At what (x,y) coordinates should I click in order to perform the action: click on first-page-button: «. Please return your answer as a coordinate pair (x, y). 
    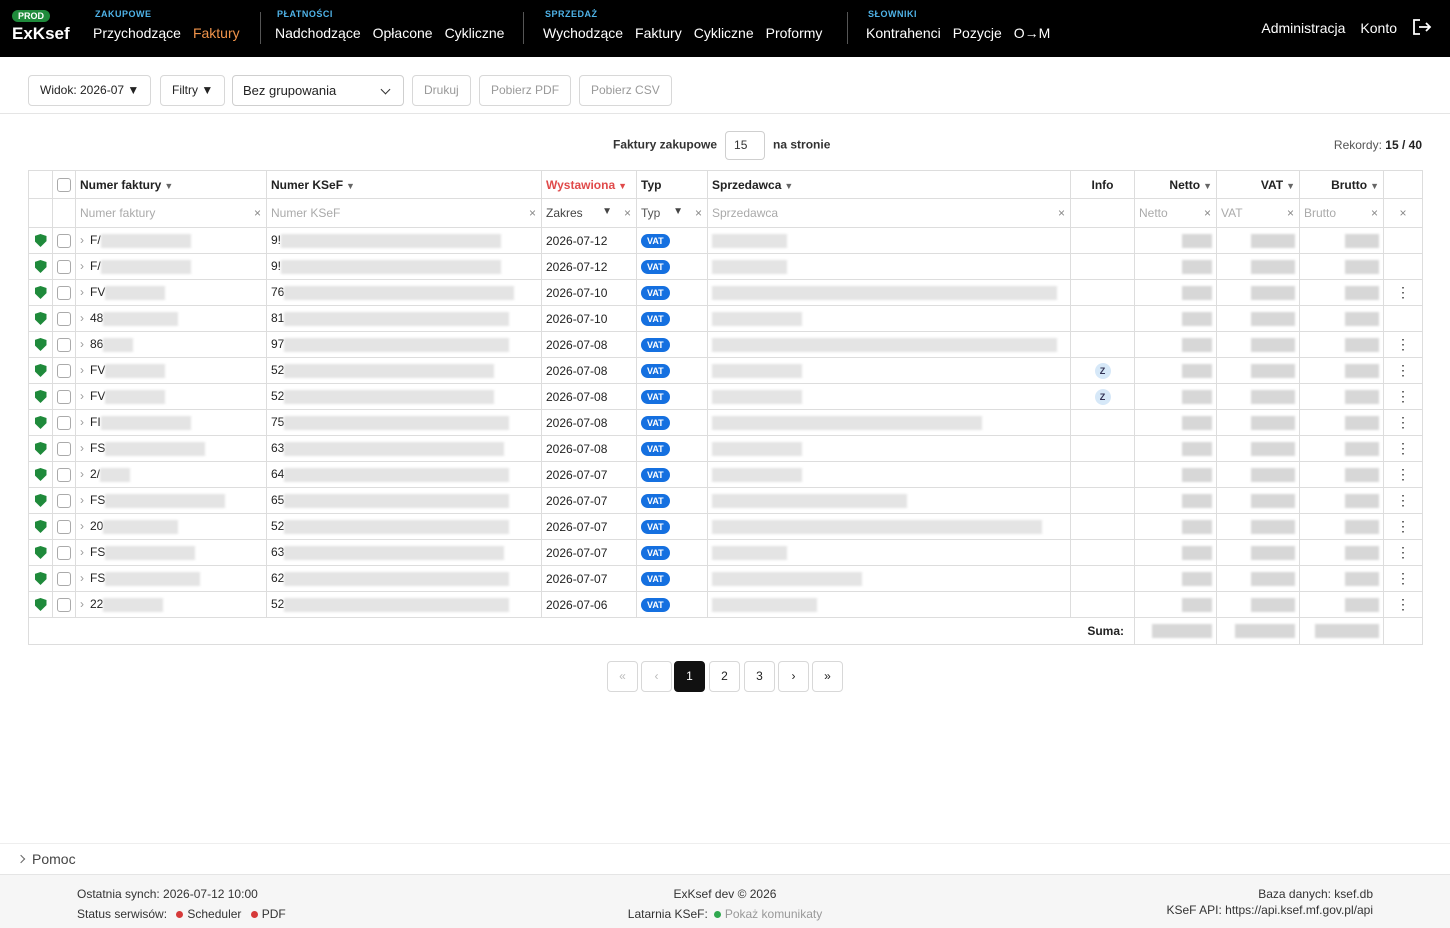
    Looking at the image, I should click on (622, 676).